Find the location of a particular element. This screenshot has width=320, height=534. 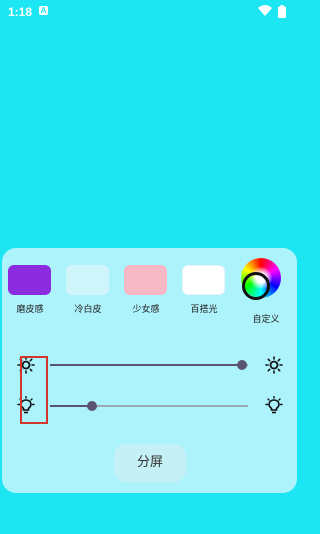

status-bar: 1:18 A is located at coordinates (149, 12).